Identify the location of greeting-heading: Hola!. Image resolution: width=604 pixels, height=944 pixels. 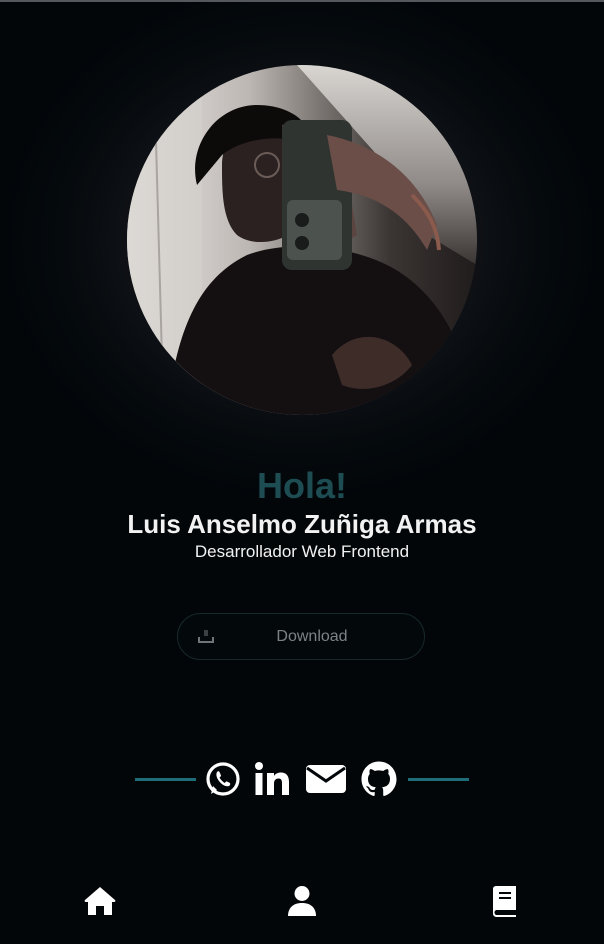
(302, 485).